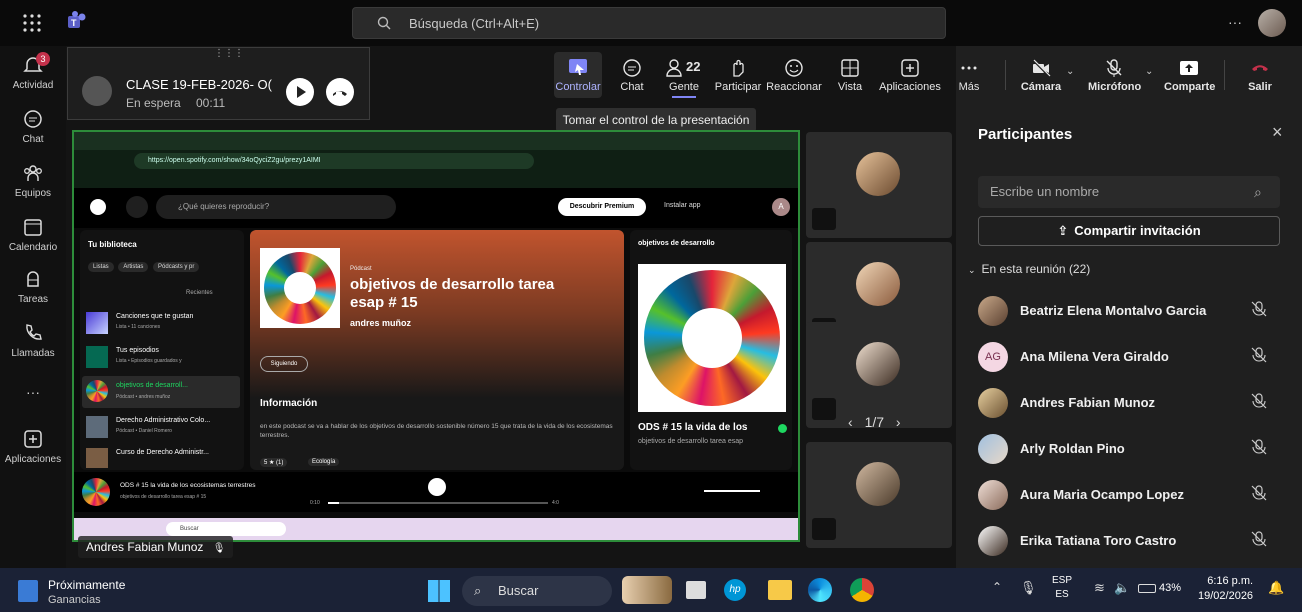 The height and width of the screenshot is (612, 1302). Describe the element at coordinates (74, 23) in the screenshot. I see `svg-text: T` at that location.